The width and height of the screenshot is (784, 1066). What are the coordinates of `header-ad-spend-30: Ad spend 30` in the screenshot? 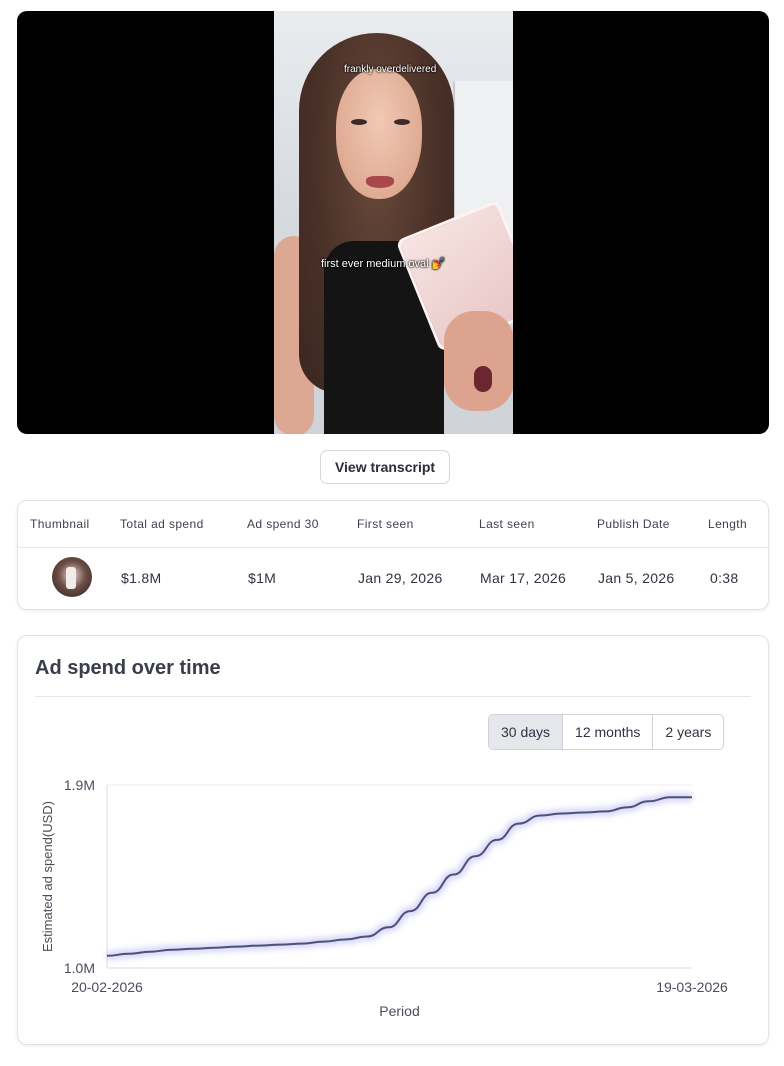 It's located at (283, 524).